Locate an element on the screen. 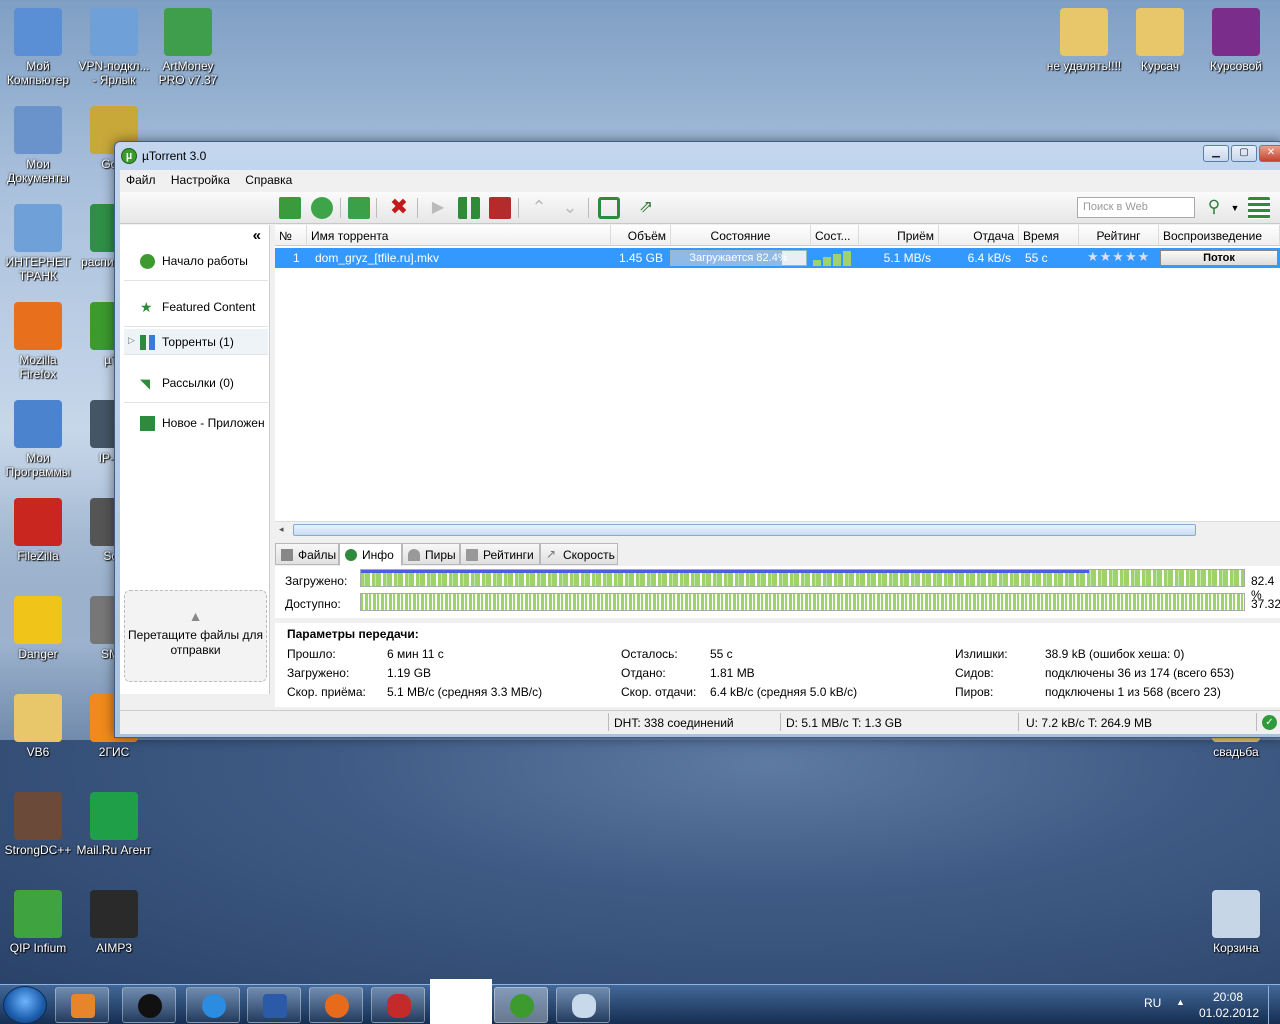 This screenshot has height=1024, width=1280. rating-stars-icon: ★★★★★ is located at coordinates (1118, 258).